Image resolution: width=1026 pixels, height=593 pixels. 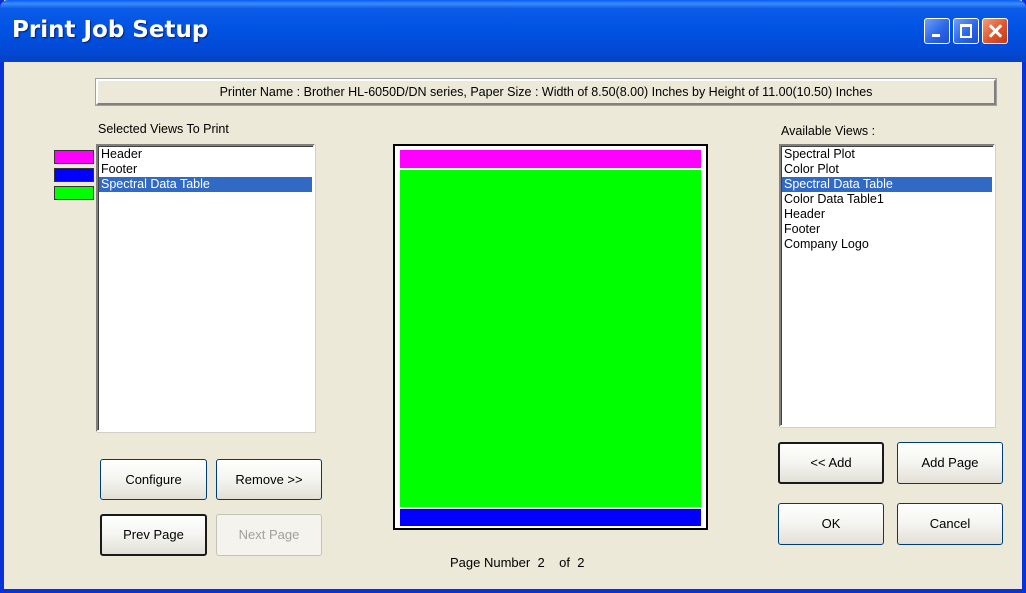 What do you see at coordinates (163, 129) in the screenshot?
I see `selected-views-label: Selected Views To Print` at bounding box center [163, 129].